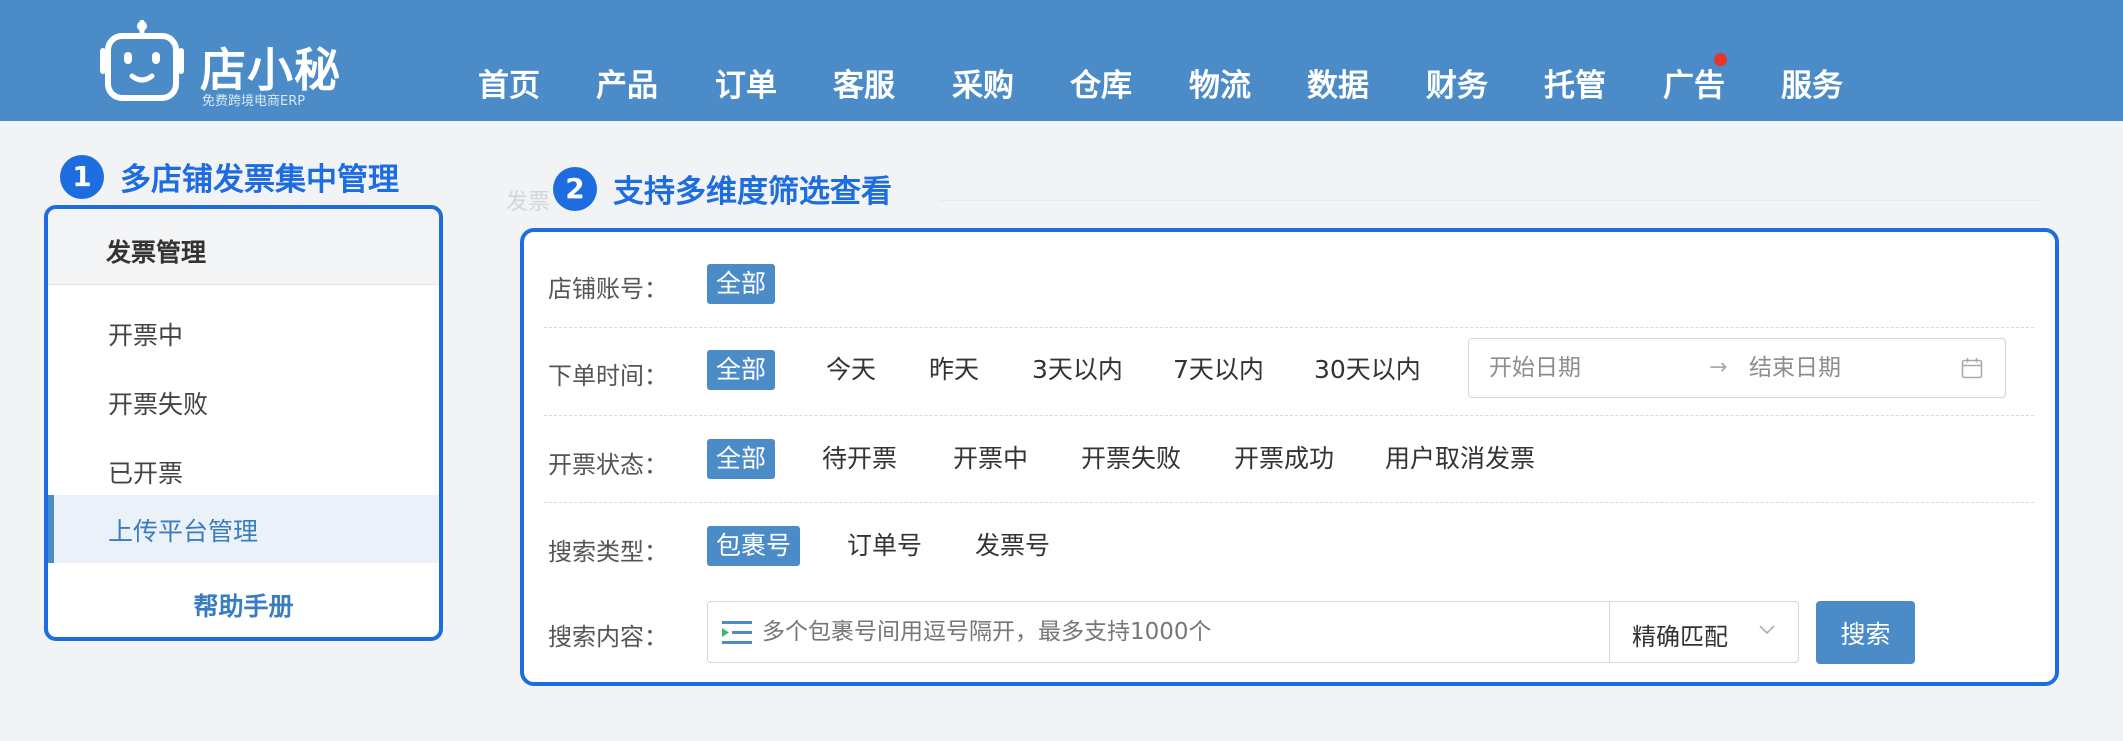  What do you see at coordinates (1694, 86) in the screenshot?
I see `nav-item-ads-label: 广告` at bounding box center [1694, 86].